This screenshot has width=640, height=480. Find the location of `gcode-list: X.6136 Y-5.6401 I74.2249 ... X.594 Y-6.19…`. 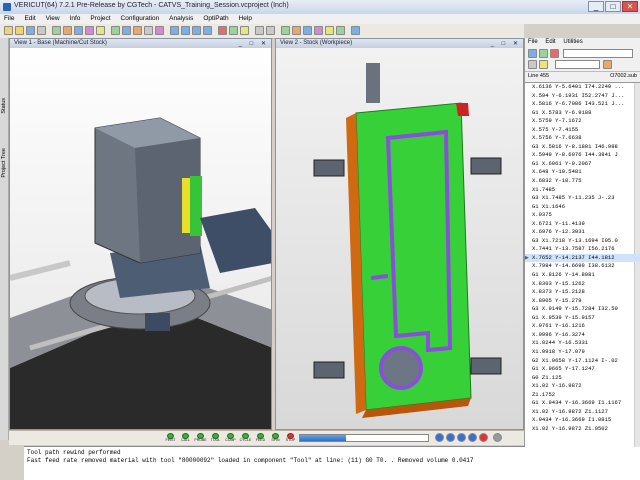

gcode-list: X.6136 Y-5.6401 I74.2249 ... X.594 Y-6.19… is located at coordinates (582, 264).